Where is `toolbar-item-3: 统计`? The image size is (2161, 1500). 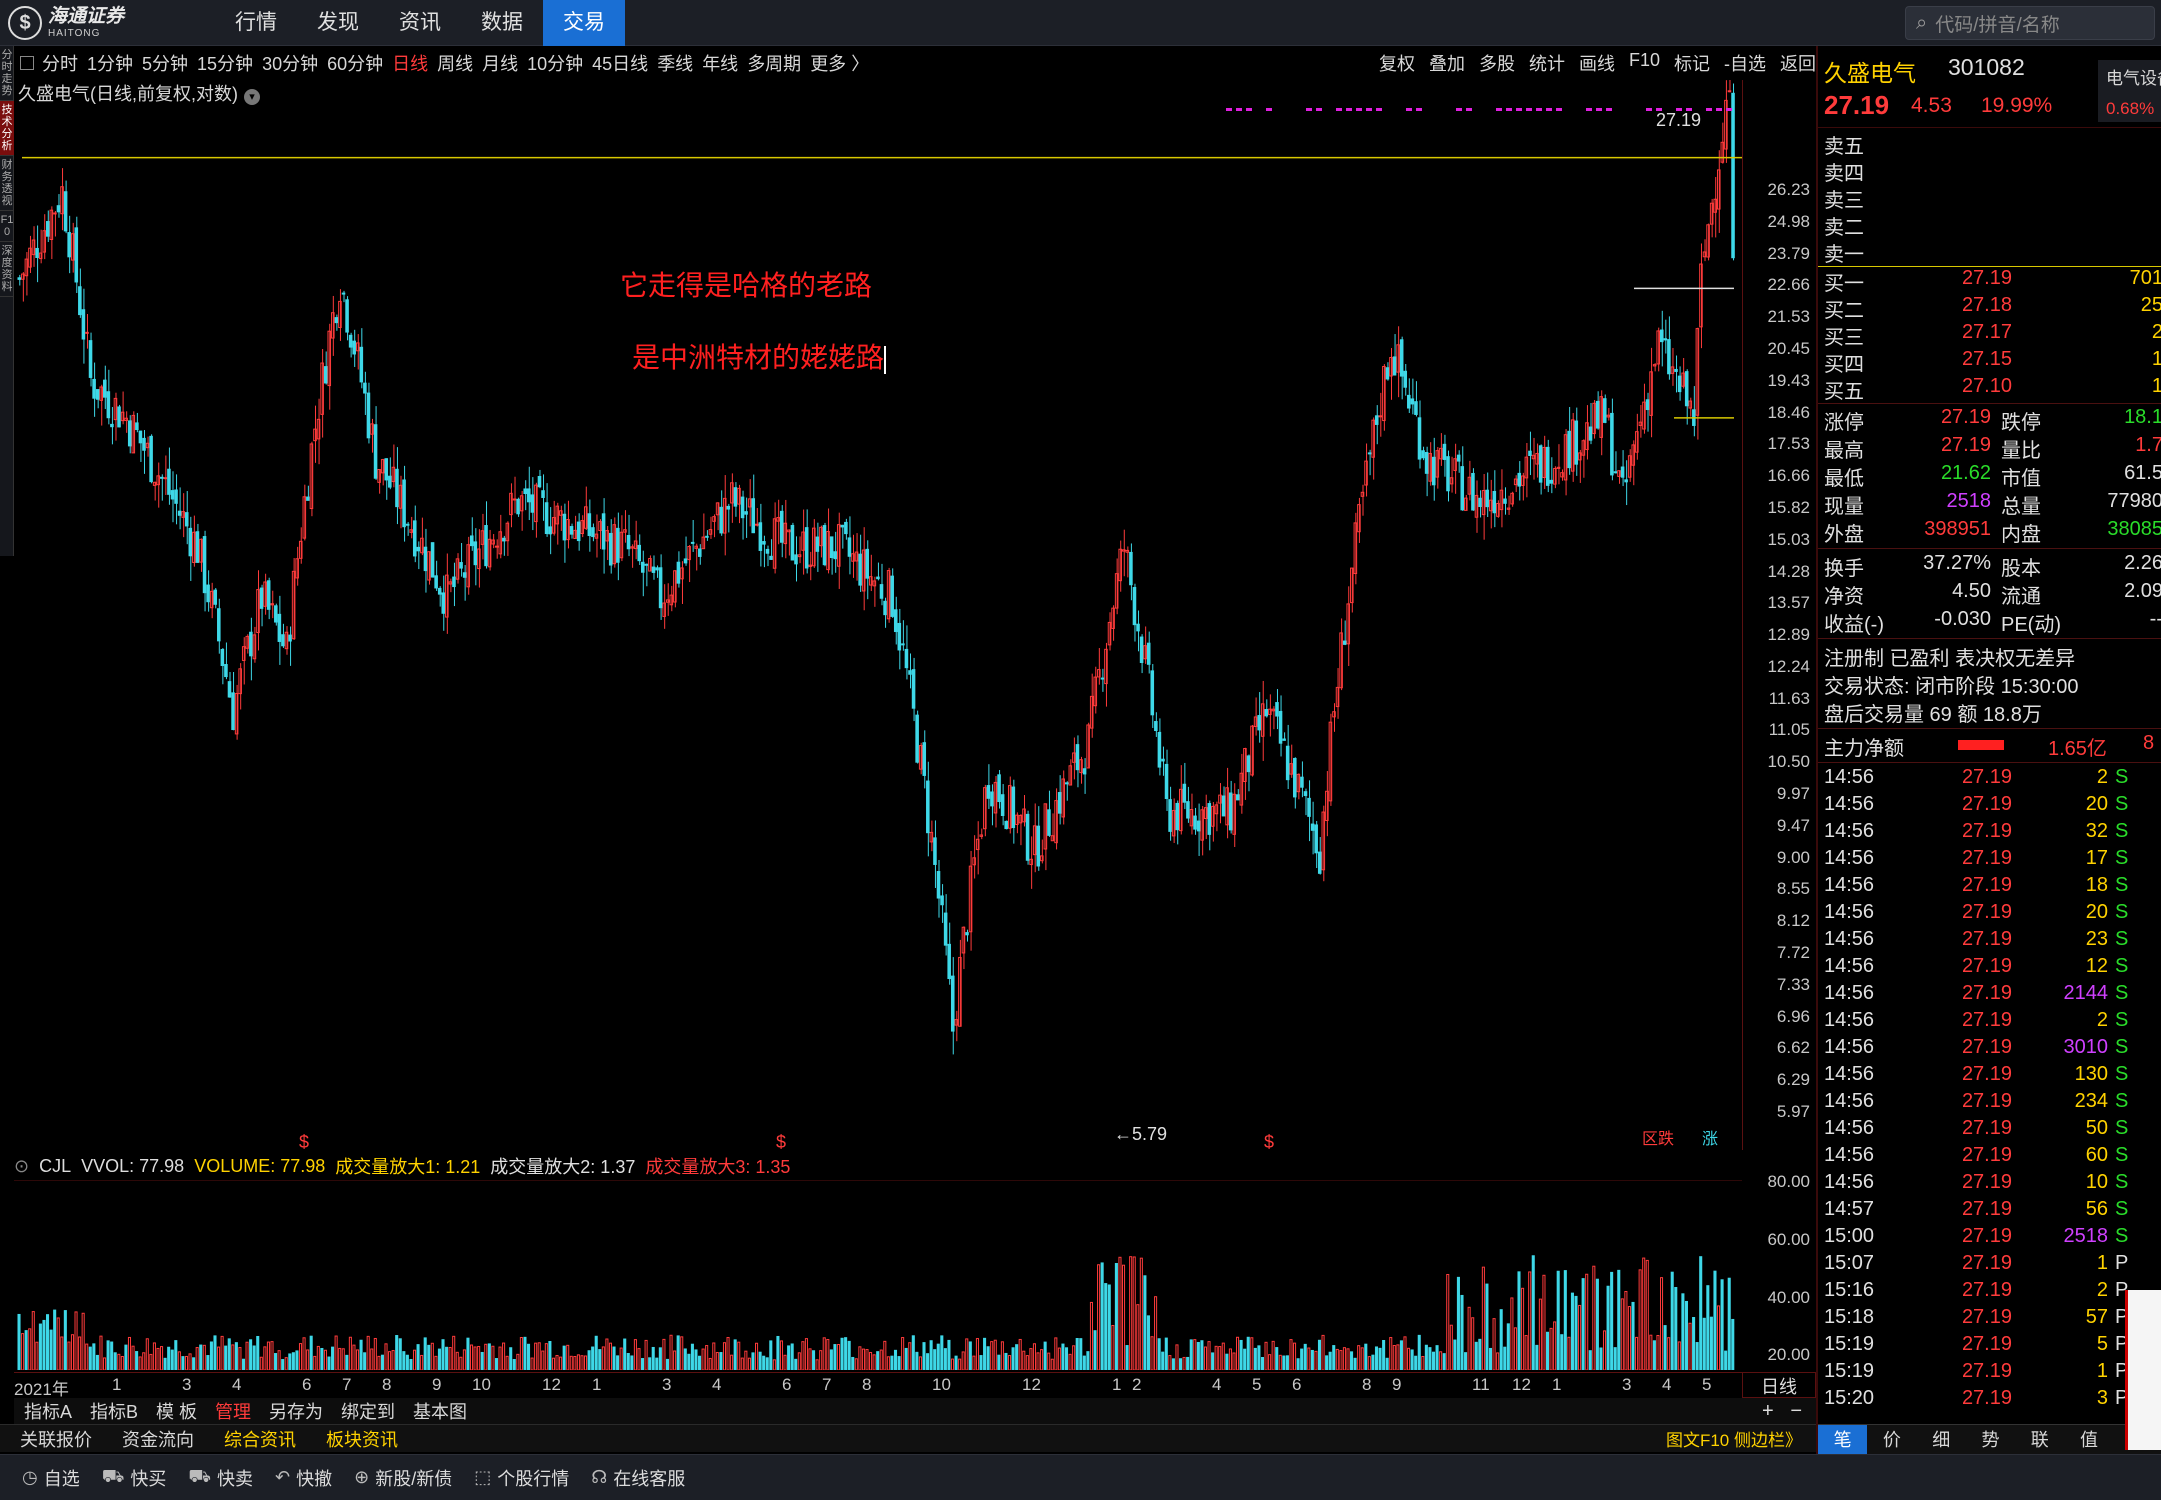 toolbar-item-3: 统计 is located at coordinates (1547, 63).